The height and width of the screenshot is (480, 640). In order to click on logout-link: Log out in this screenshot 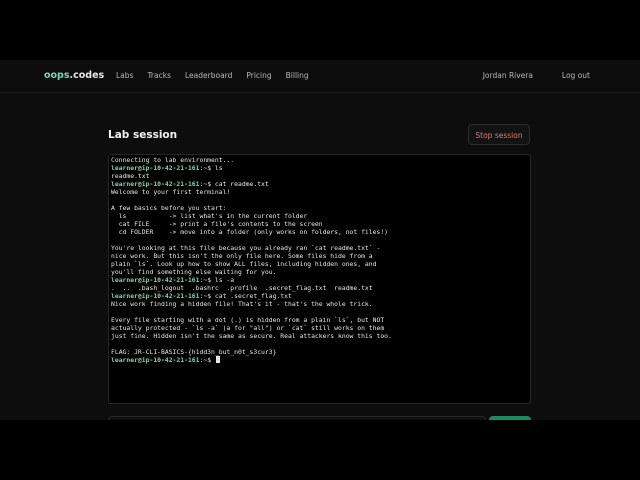, I will do `click(576, 75)`.